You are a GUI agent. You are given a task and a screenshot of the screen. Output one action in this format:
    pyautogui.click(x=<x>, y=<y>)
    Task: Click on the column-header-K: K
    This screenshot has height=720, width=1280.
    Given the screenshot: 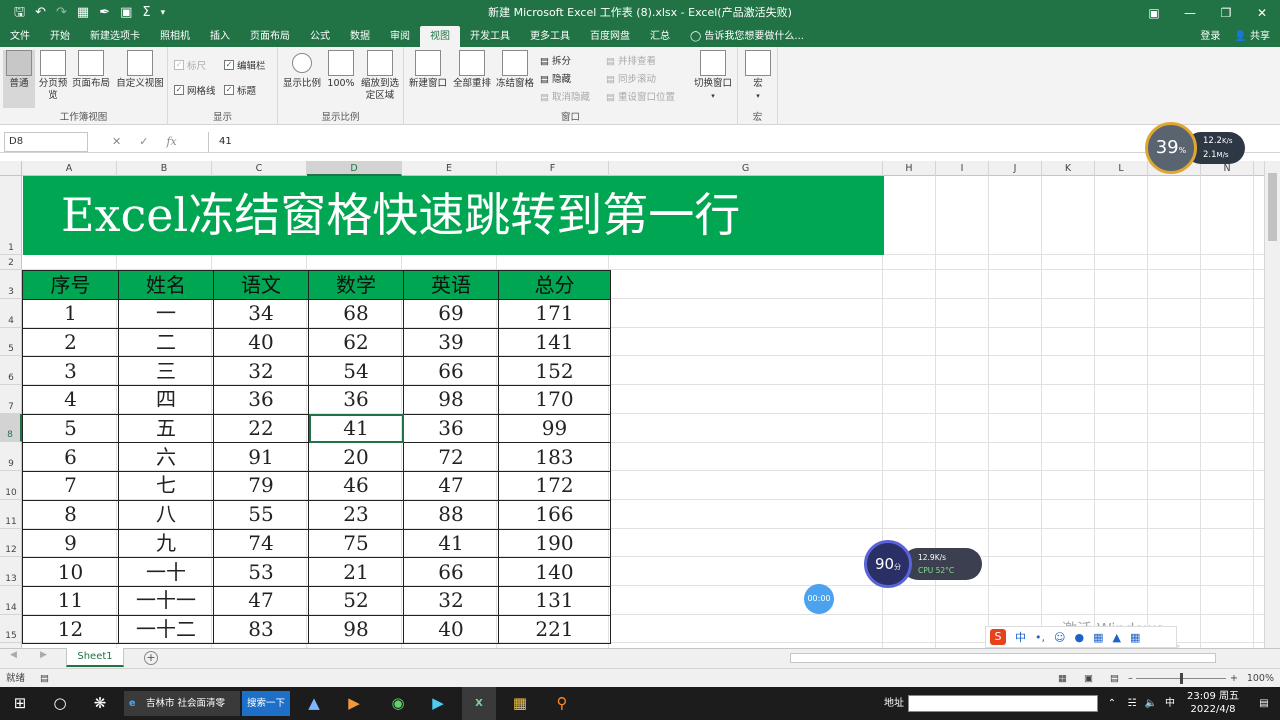 What is the action you would take?
    pyautogui.click(x=1068, y=168)
    